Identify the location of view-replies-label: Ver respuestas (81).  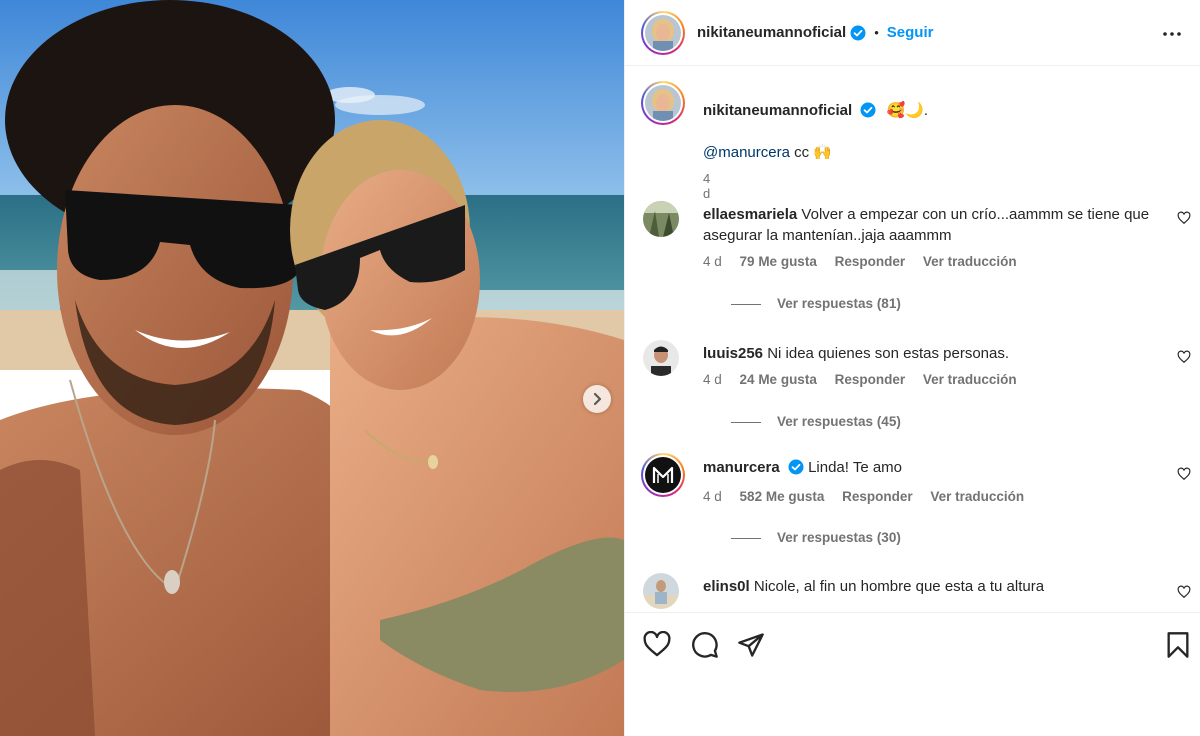
(839, 303).